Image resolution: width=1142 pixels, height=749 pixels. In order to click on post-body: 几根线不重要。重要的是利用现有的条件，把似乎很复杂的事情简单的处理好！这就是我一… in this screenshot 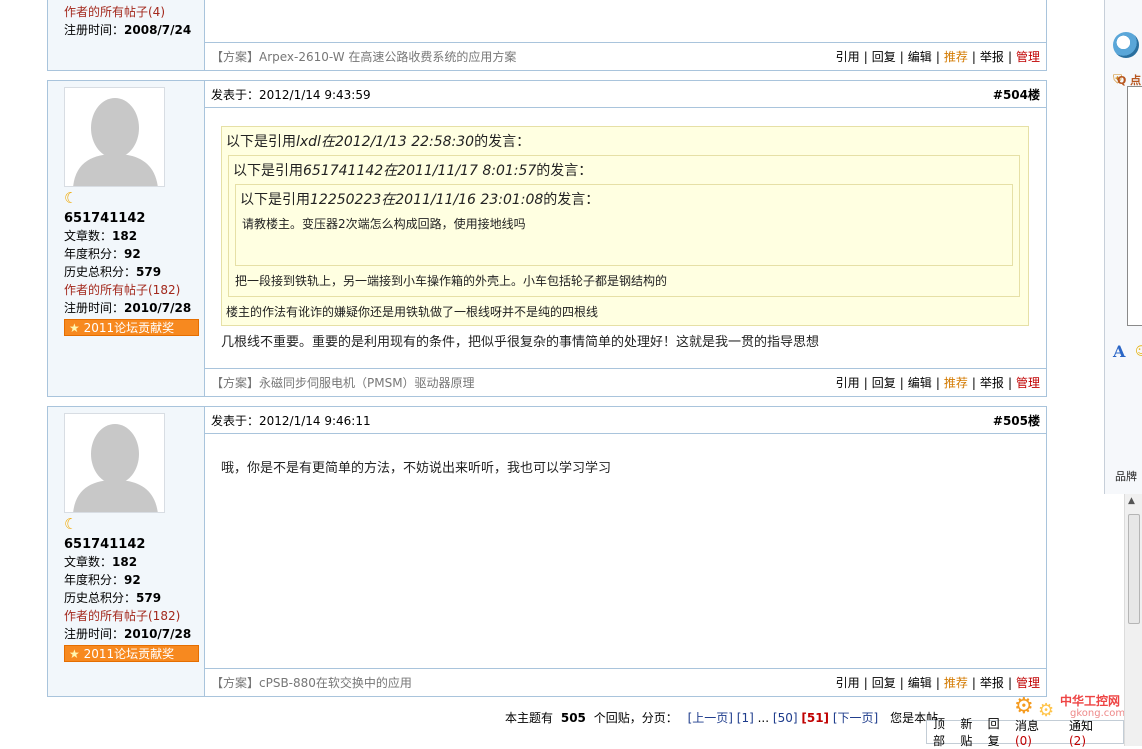, I will do `click(520, 342)`.